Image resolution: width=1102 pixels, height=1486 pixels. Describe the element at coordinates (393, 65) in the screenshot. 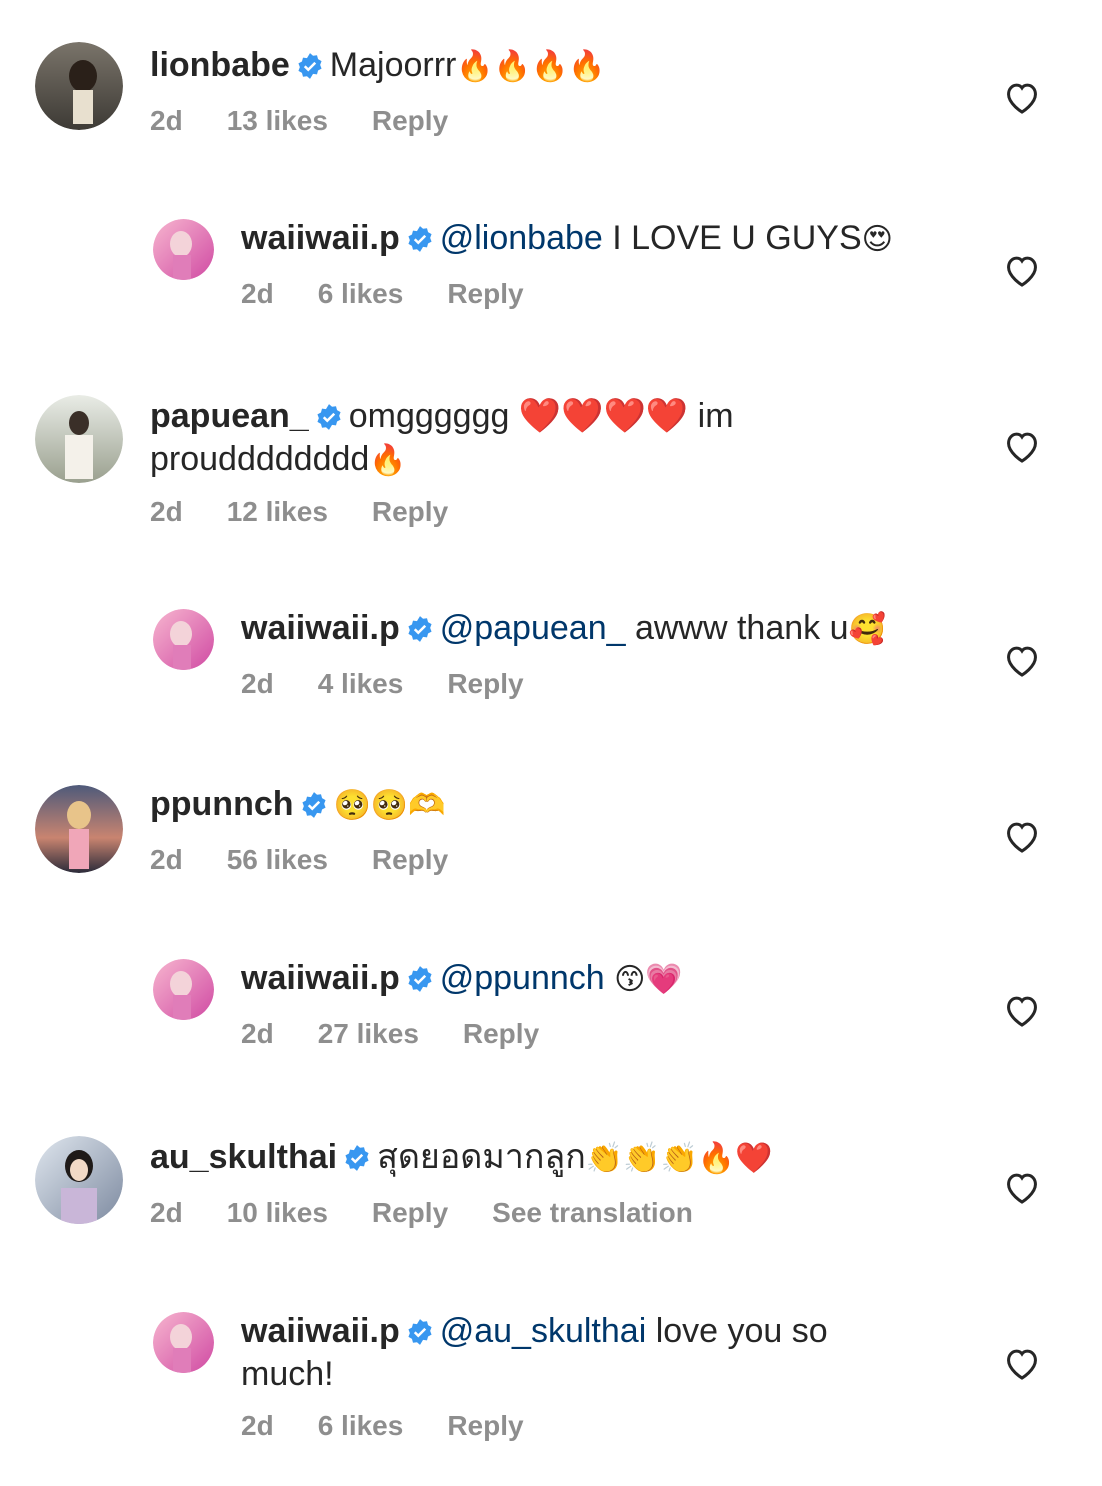

I see `comment-message: Majoorrr` at that location.